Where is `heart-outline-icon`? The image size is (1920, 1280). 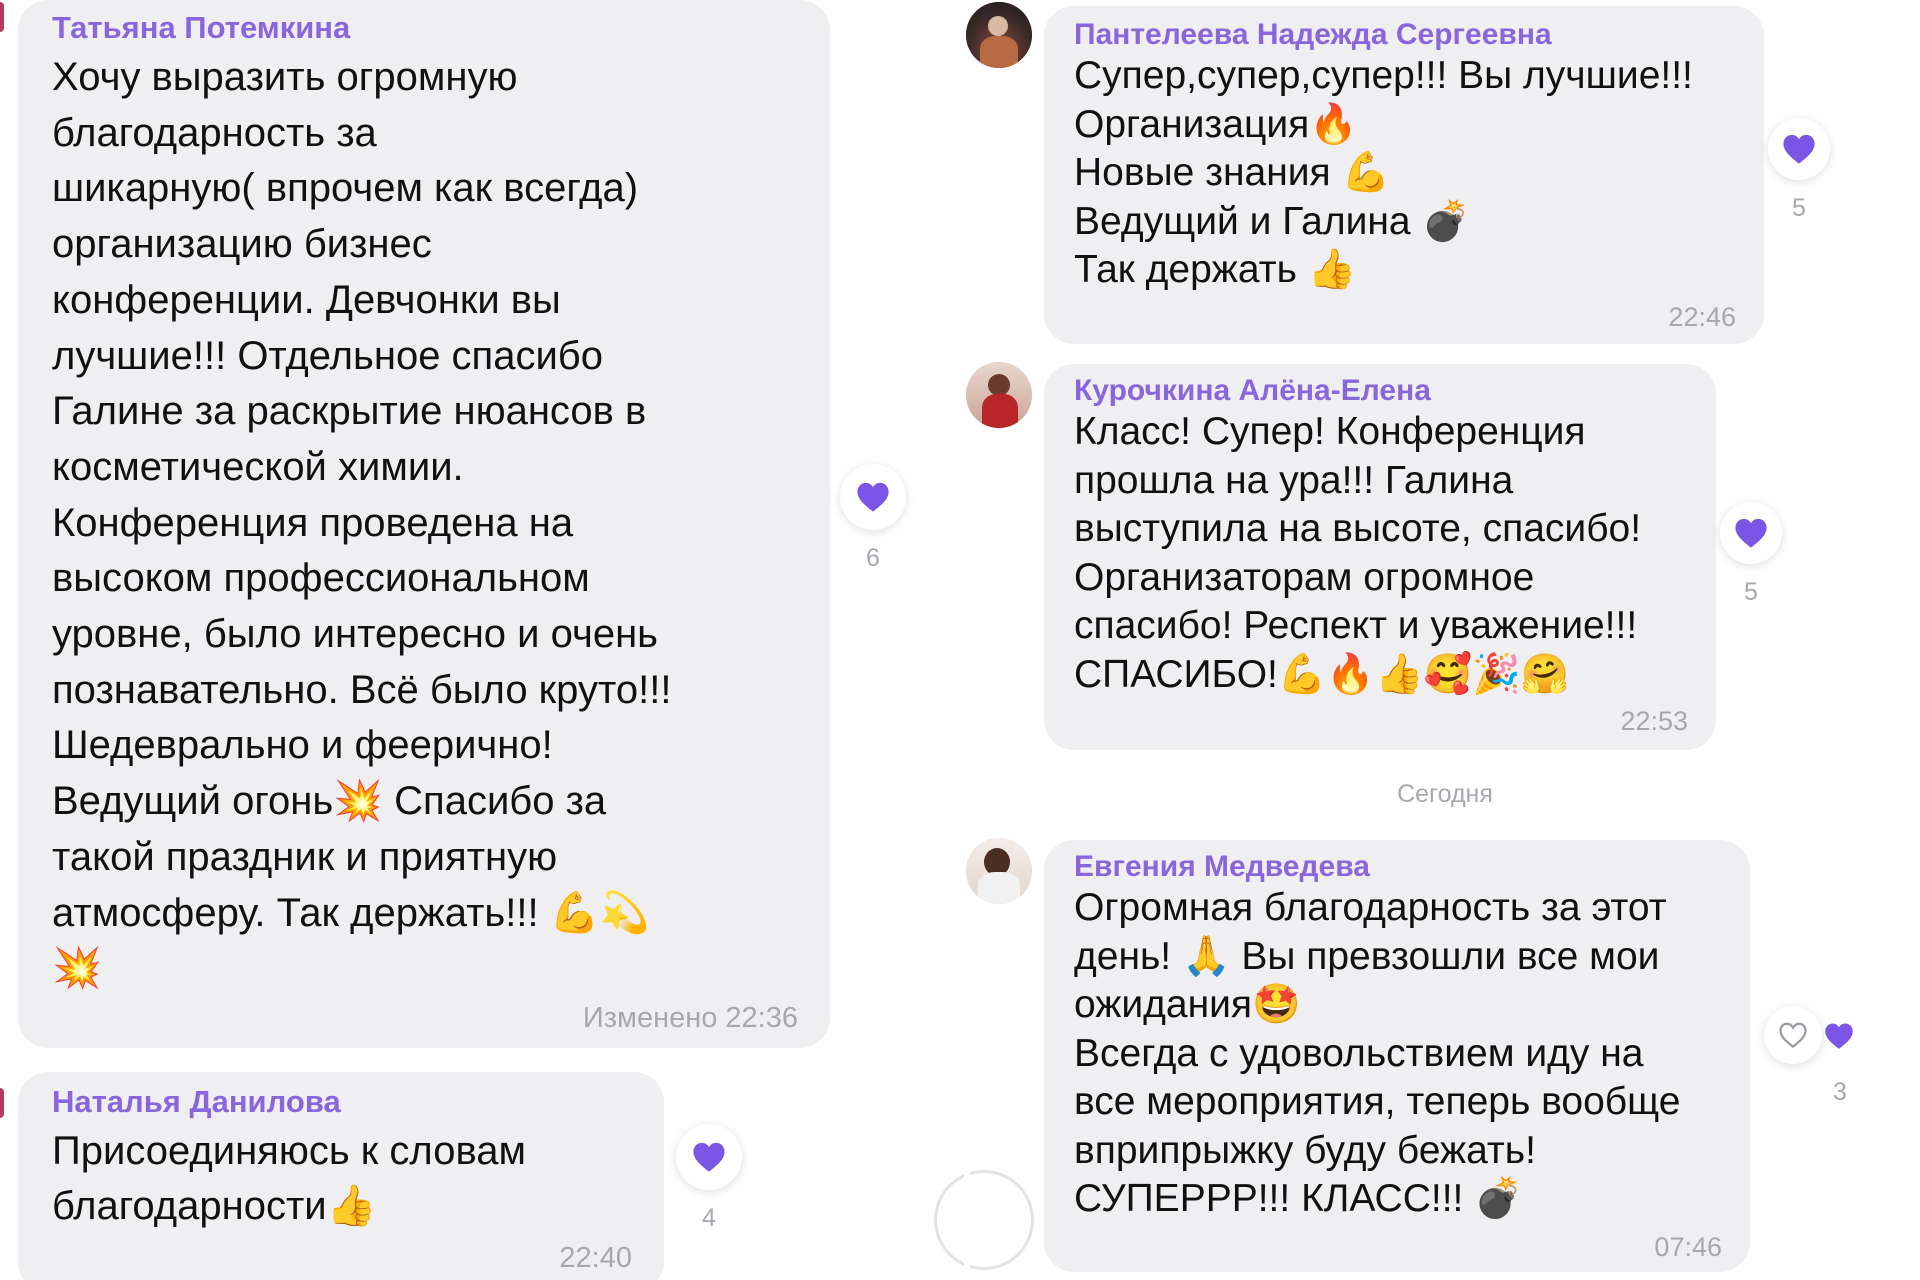
heart-outline-icon is located at coordinates (1793, 1035).